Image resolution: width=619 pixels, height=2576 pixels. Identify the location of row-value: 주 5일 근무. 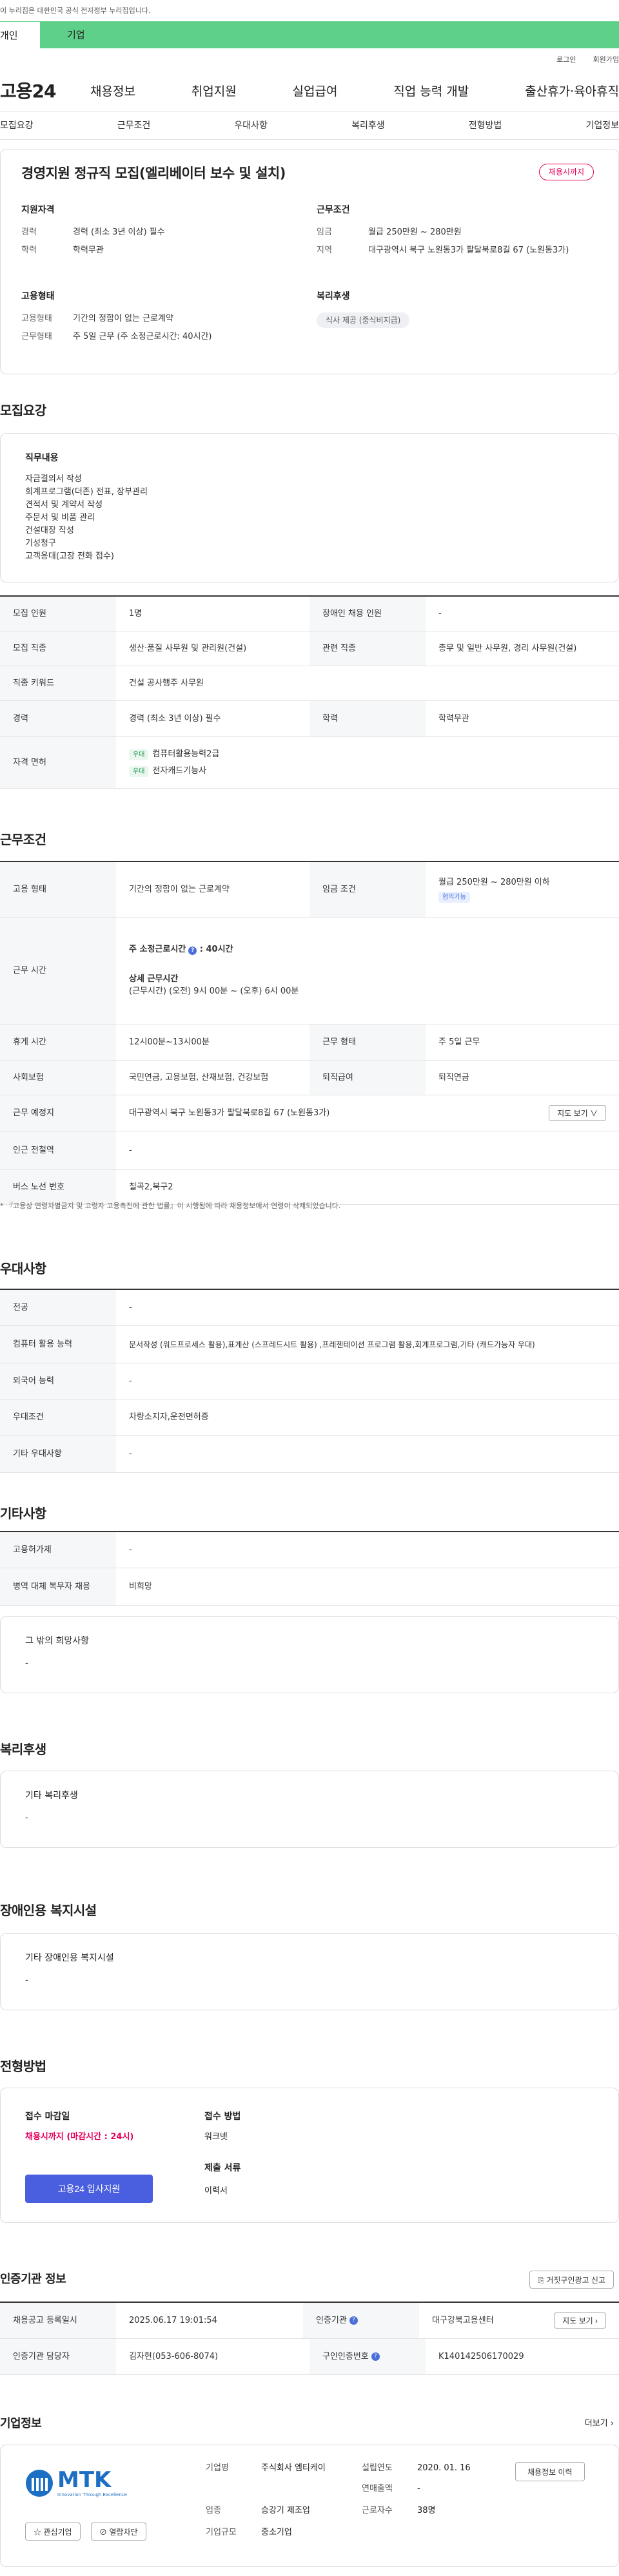
(459, 1042).